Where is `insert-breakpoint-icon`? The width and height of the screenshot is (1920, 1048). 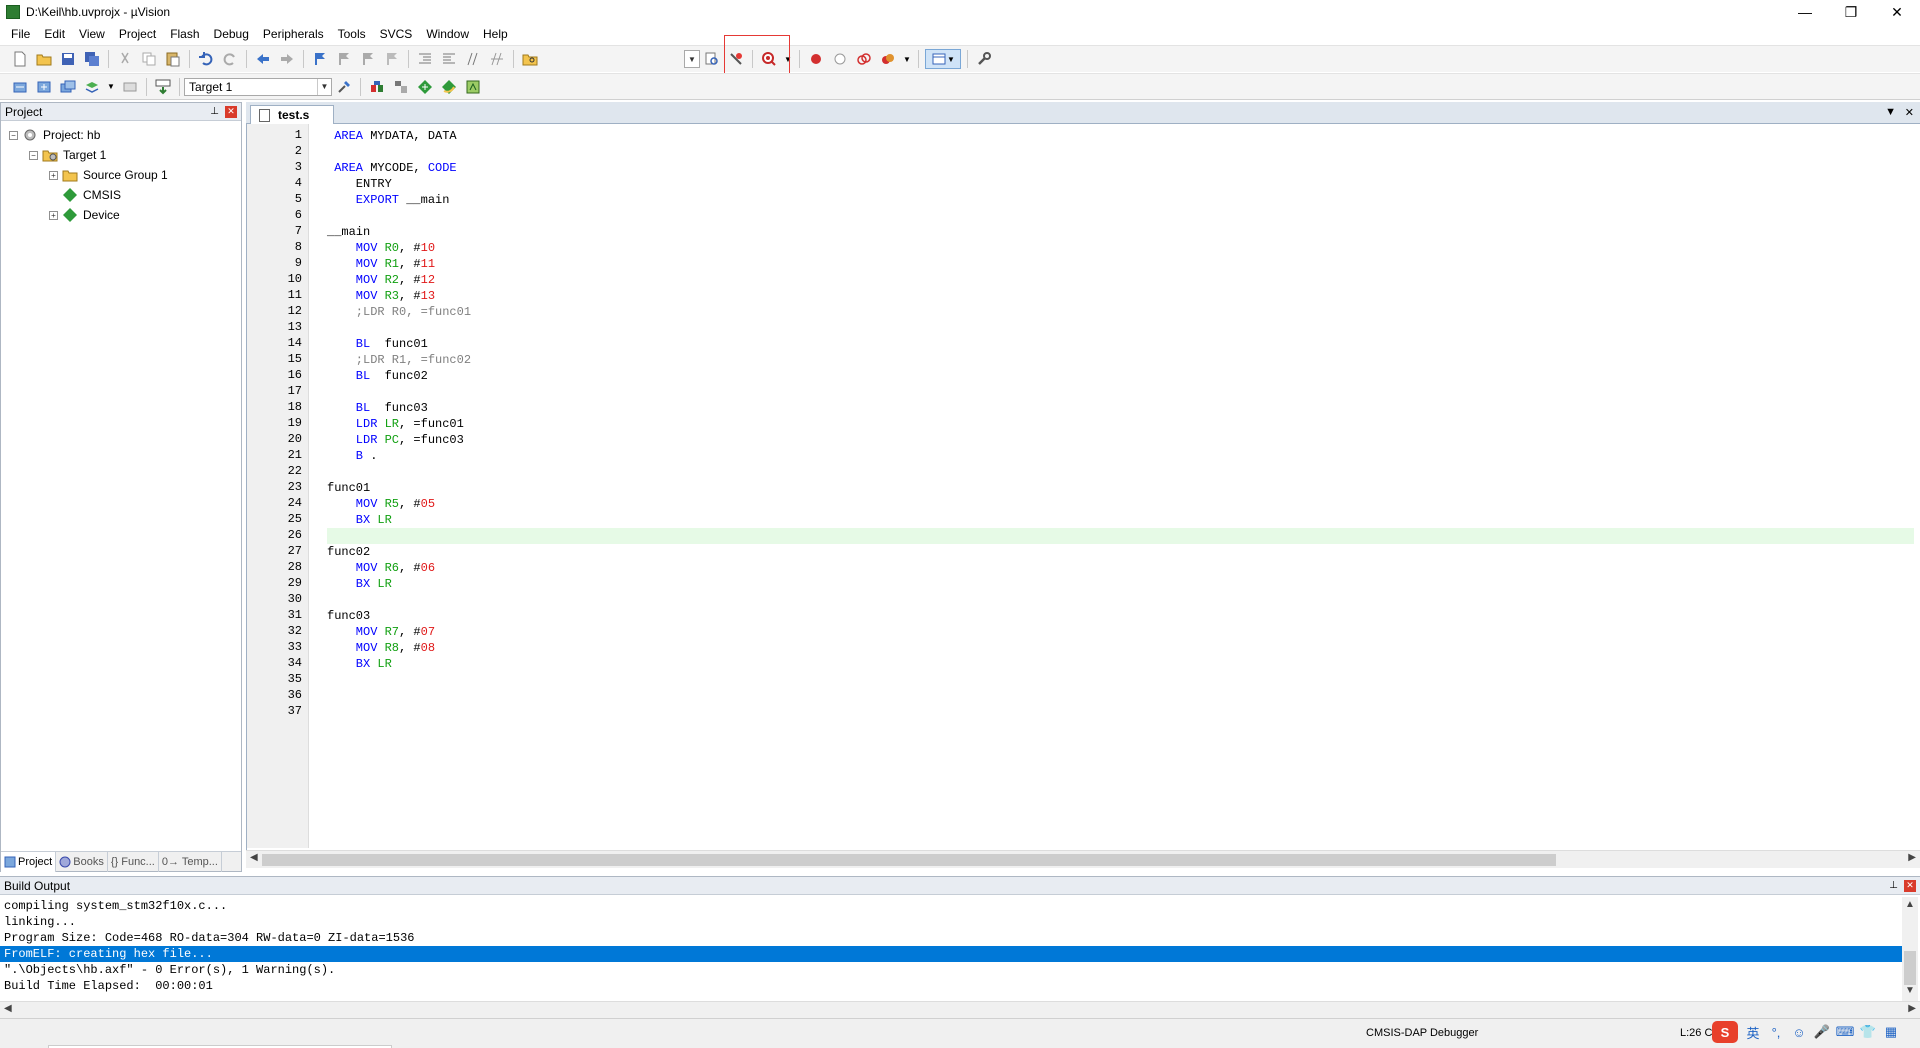 insert-breakpoint-icon is located at coordinates (816, 59).